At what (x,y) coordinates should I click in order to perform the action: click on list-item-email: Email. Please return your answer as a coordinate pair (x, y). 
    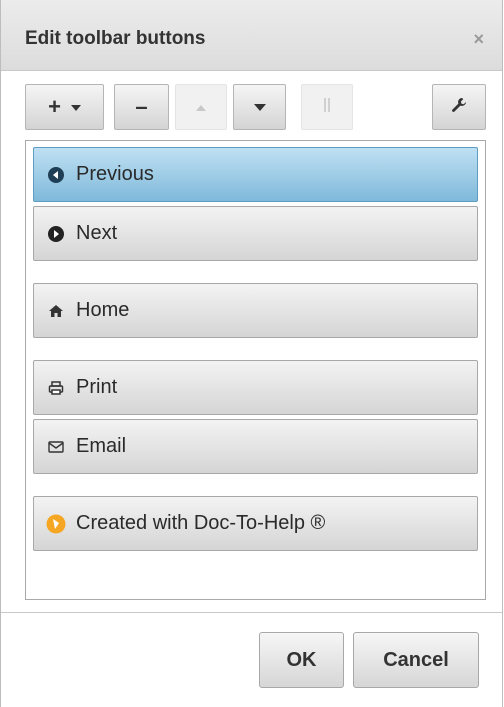
    Looking at the image, I should click on (255, 446).